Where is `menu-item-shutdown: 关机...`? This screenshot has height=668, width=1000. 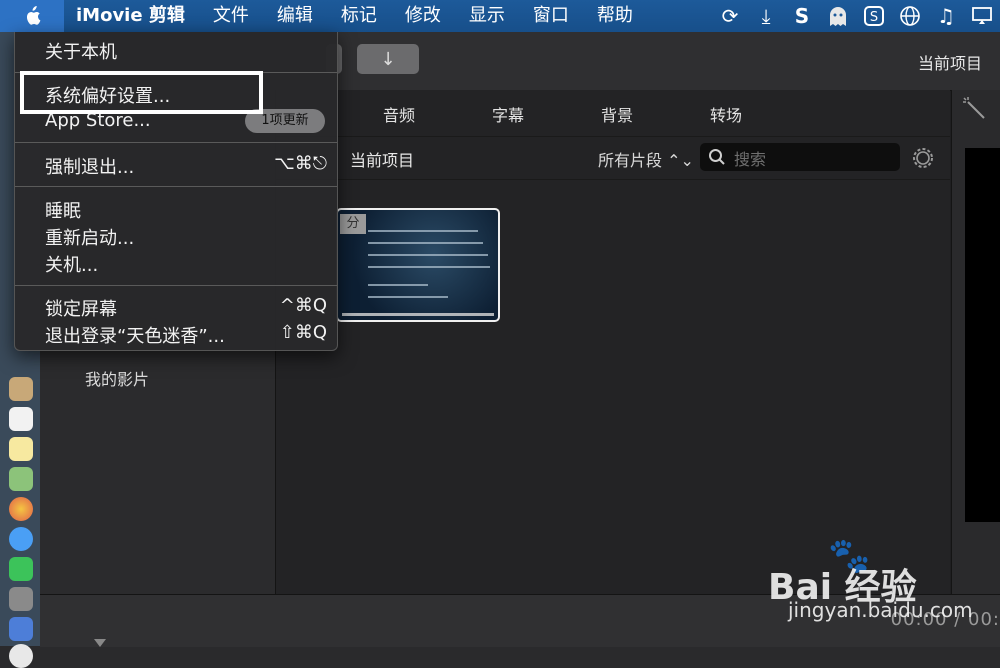 menu-item-shutdown: 关机... is located at coordinates (71, 264).